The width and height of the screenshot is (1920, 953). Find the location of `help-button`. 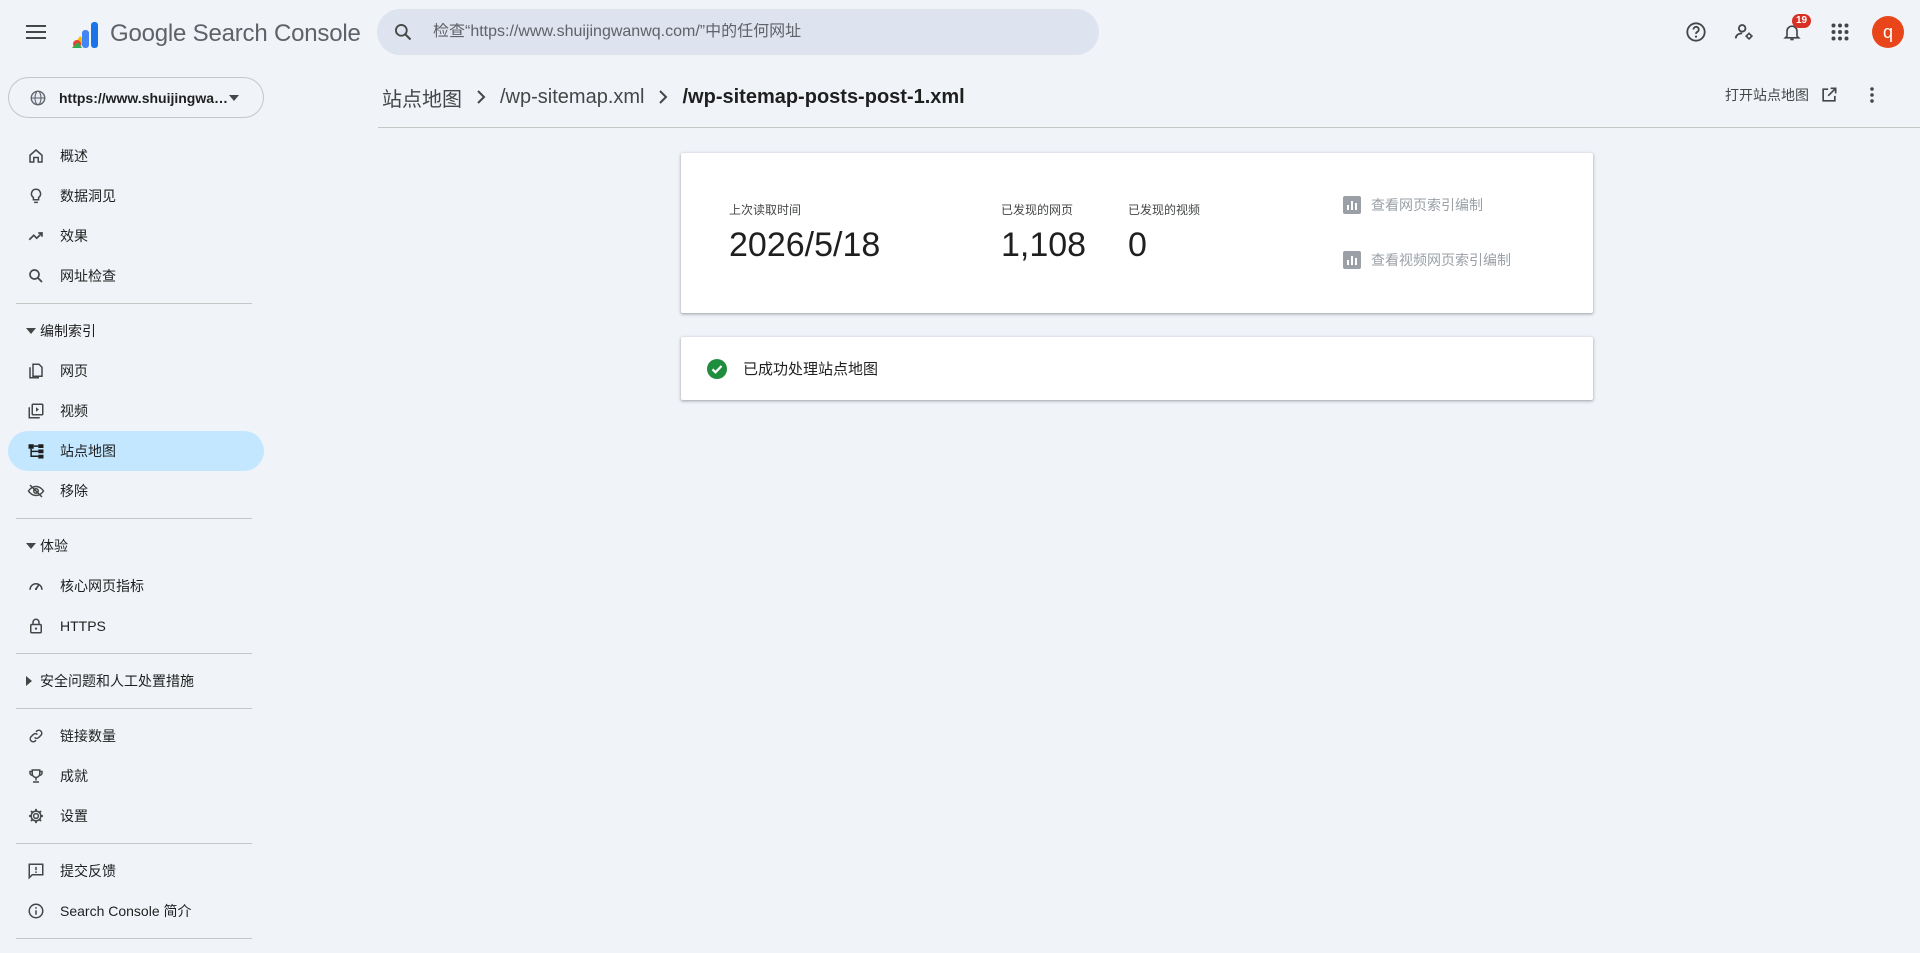

help-button is located at coordinates (1696, 32).